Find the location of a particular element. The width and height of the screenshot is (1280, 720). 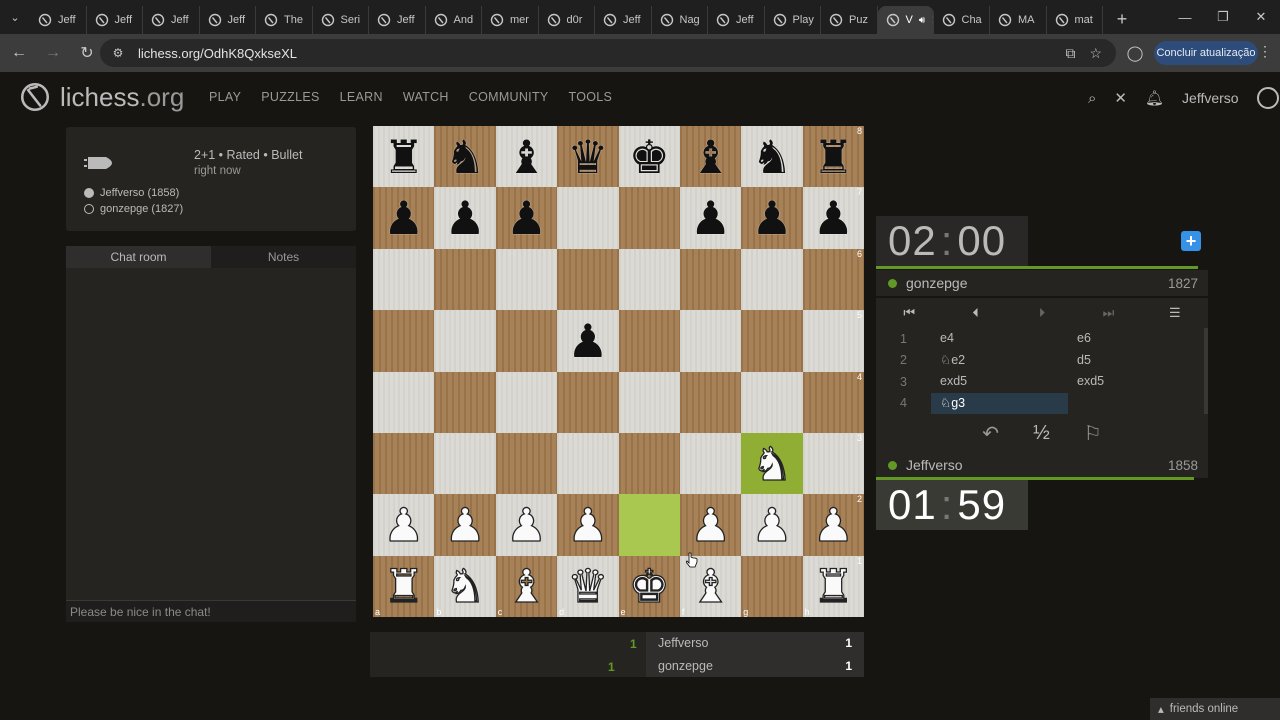

white-rook-icon: ♜ is located at coordinates (403, 586).